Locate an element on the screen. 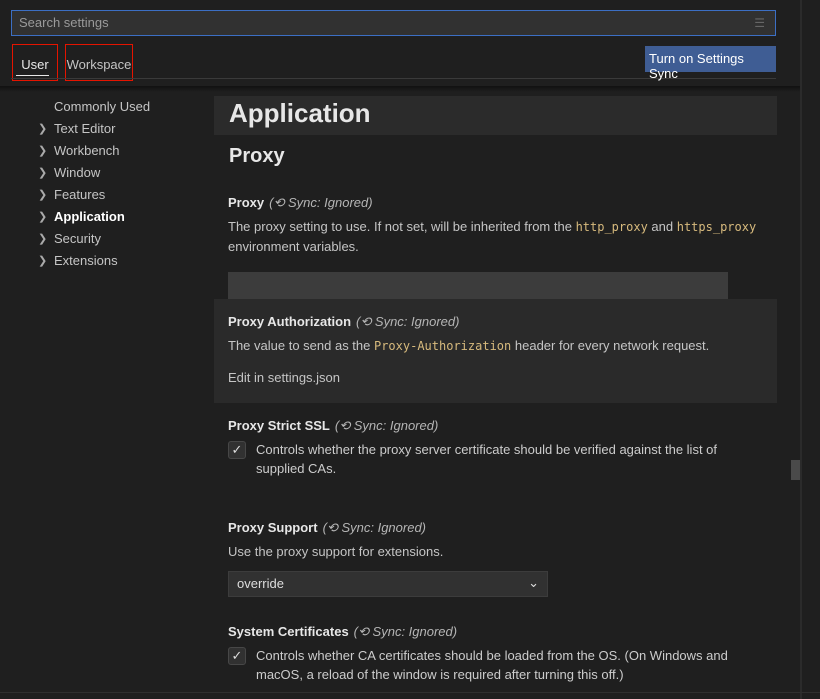 The width and height of the screenshot is (820, 699). editor-border is located at coordinates (801, 349).